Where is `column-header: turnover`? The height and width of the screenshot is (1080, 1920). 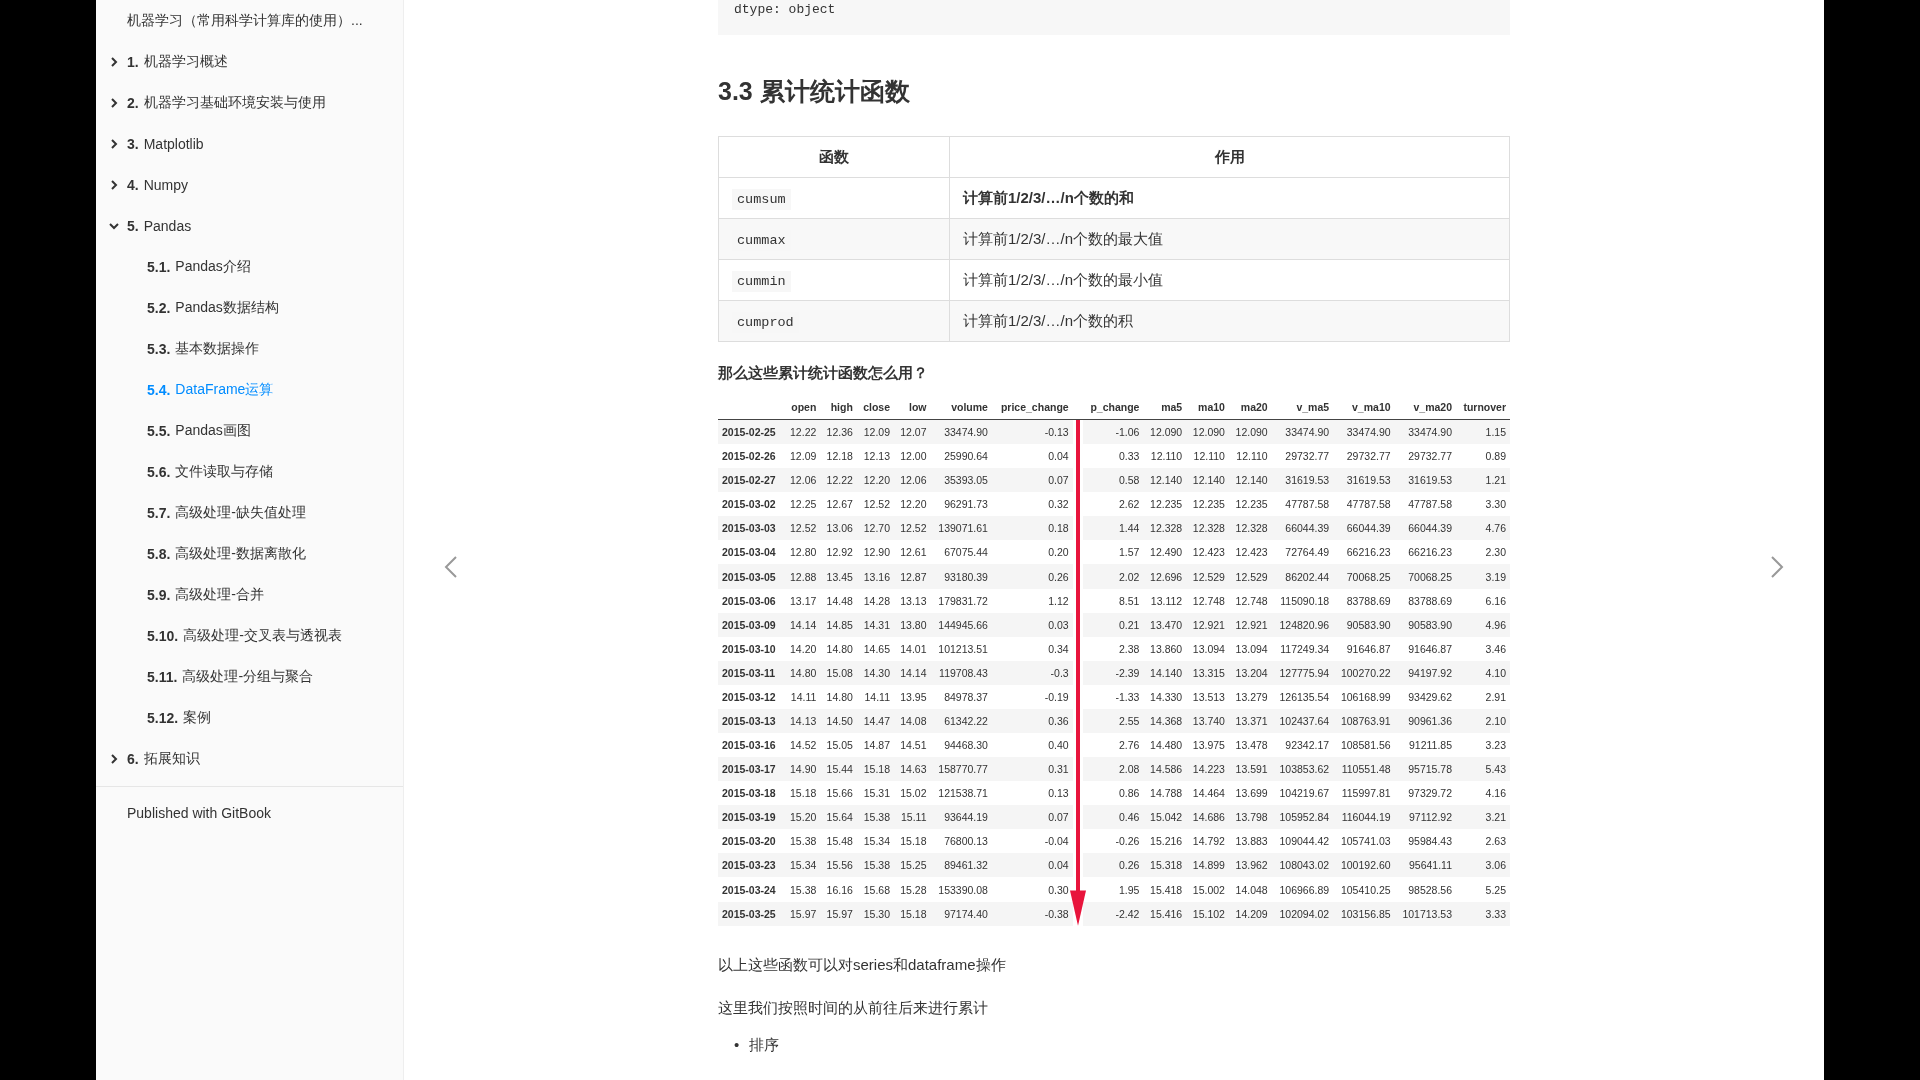 column-header: turnover is located at coordinates (1483, 409).